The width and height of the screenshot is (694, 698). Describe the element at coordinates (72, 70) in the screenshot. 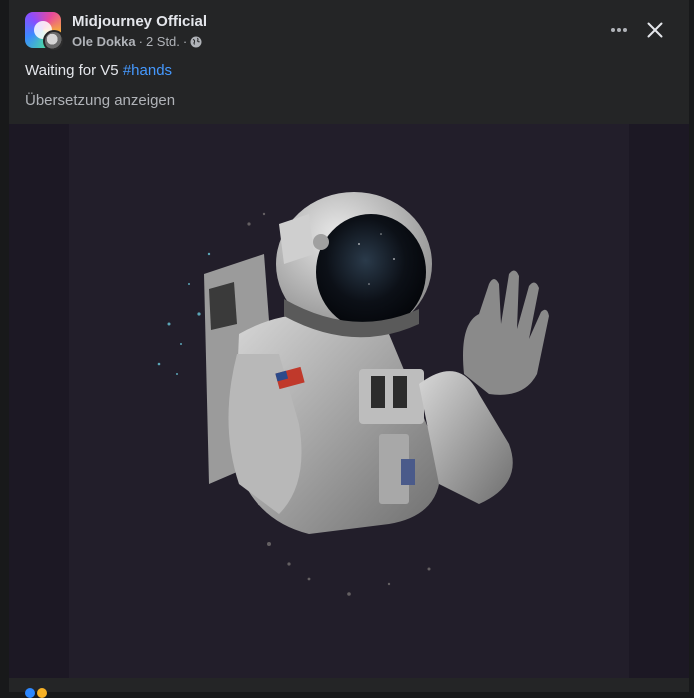

I see `post-text-body: Waiting for V5` at that location.